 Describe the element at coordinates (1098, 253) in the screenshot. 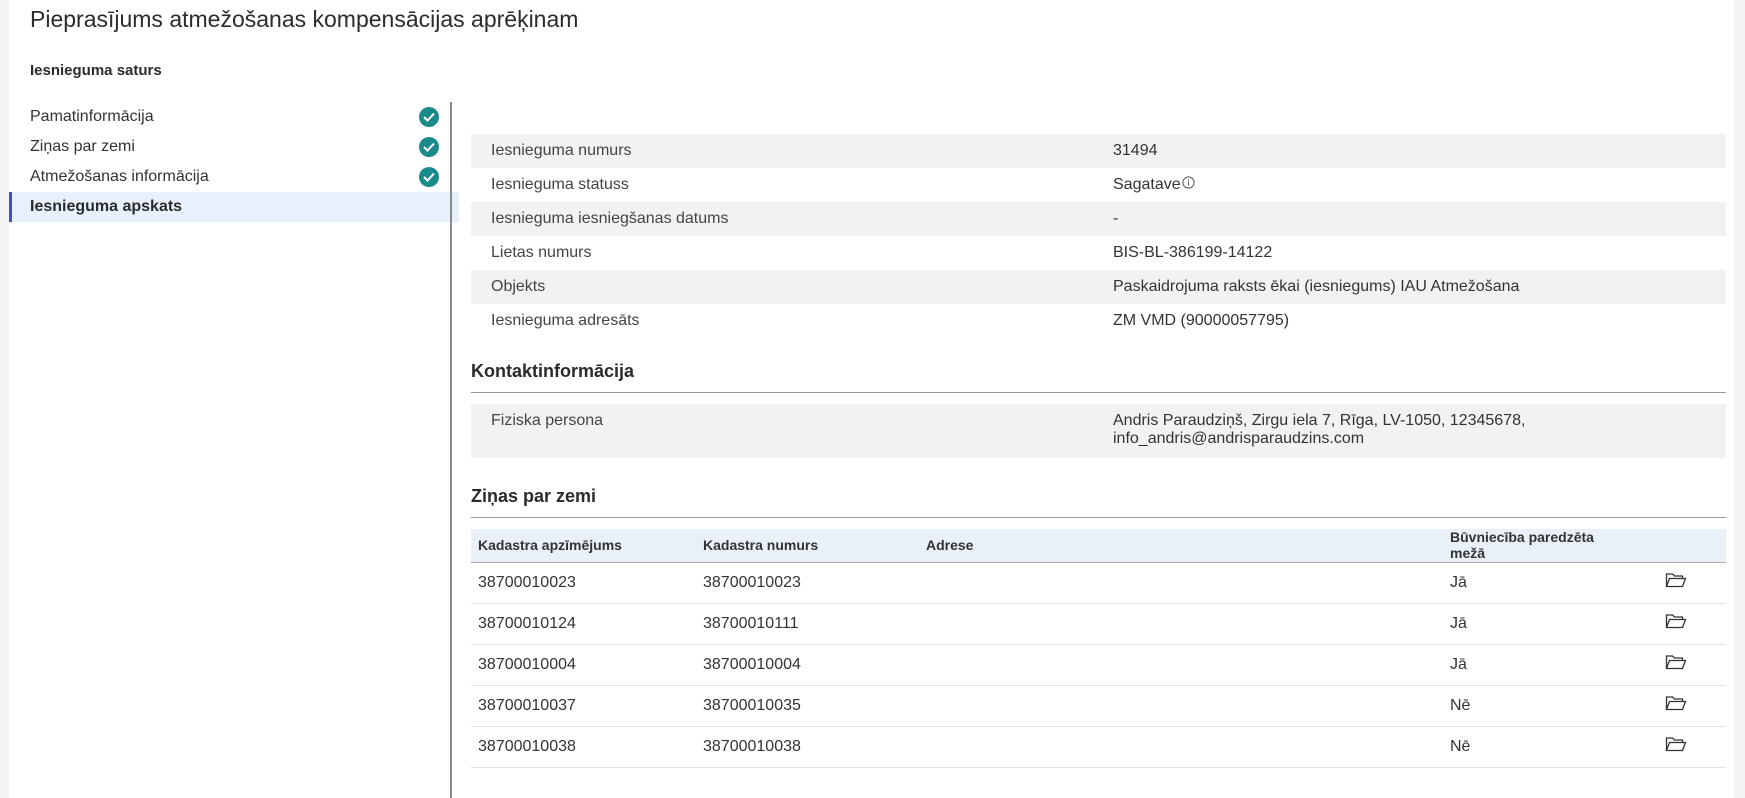

I see `summary-row: Lietas numurs BIS-BL-386199-14122` at that location.